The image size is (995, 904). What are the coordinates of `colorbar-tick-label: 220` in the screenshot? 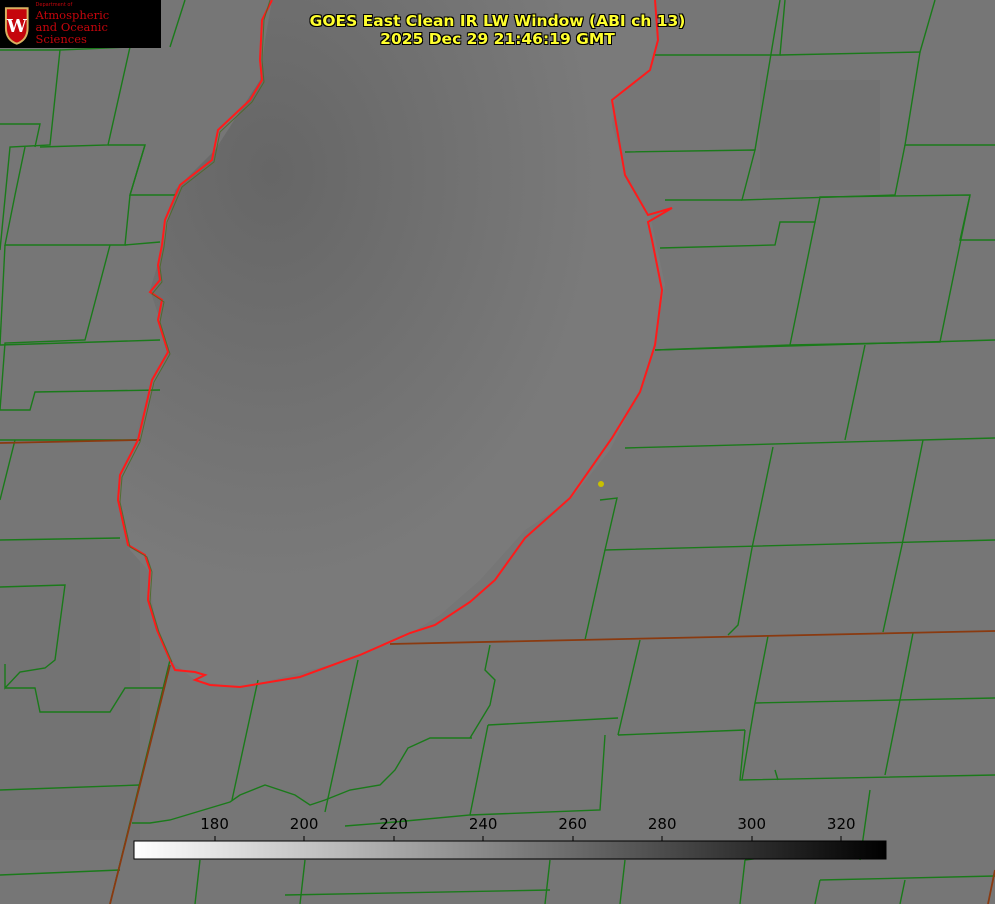 It's located at (393, 824).